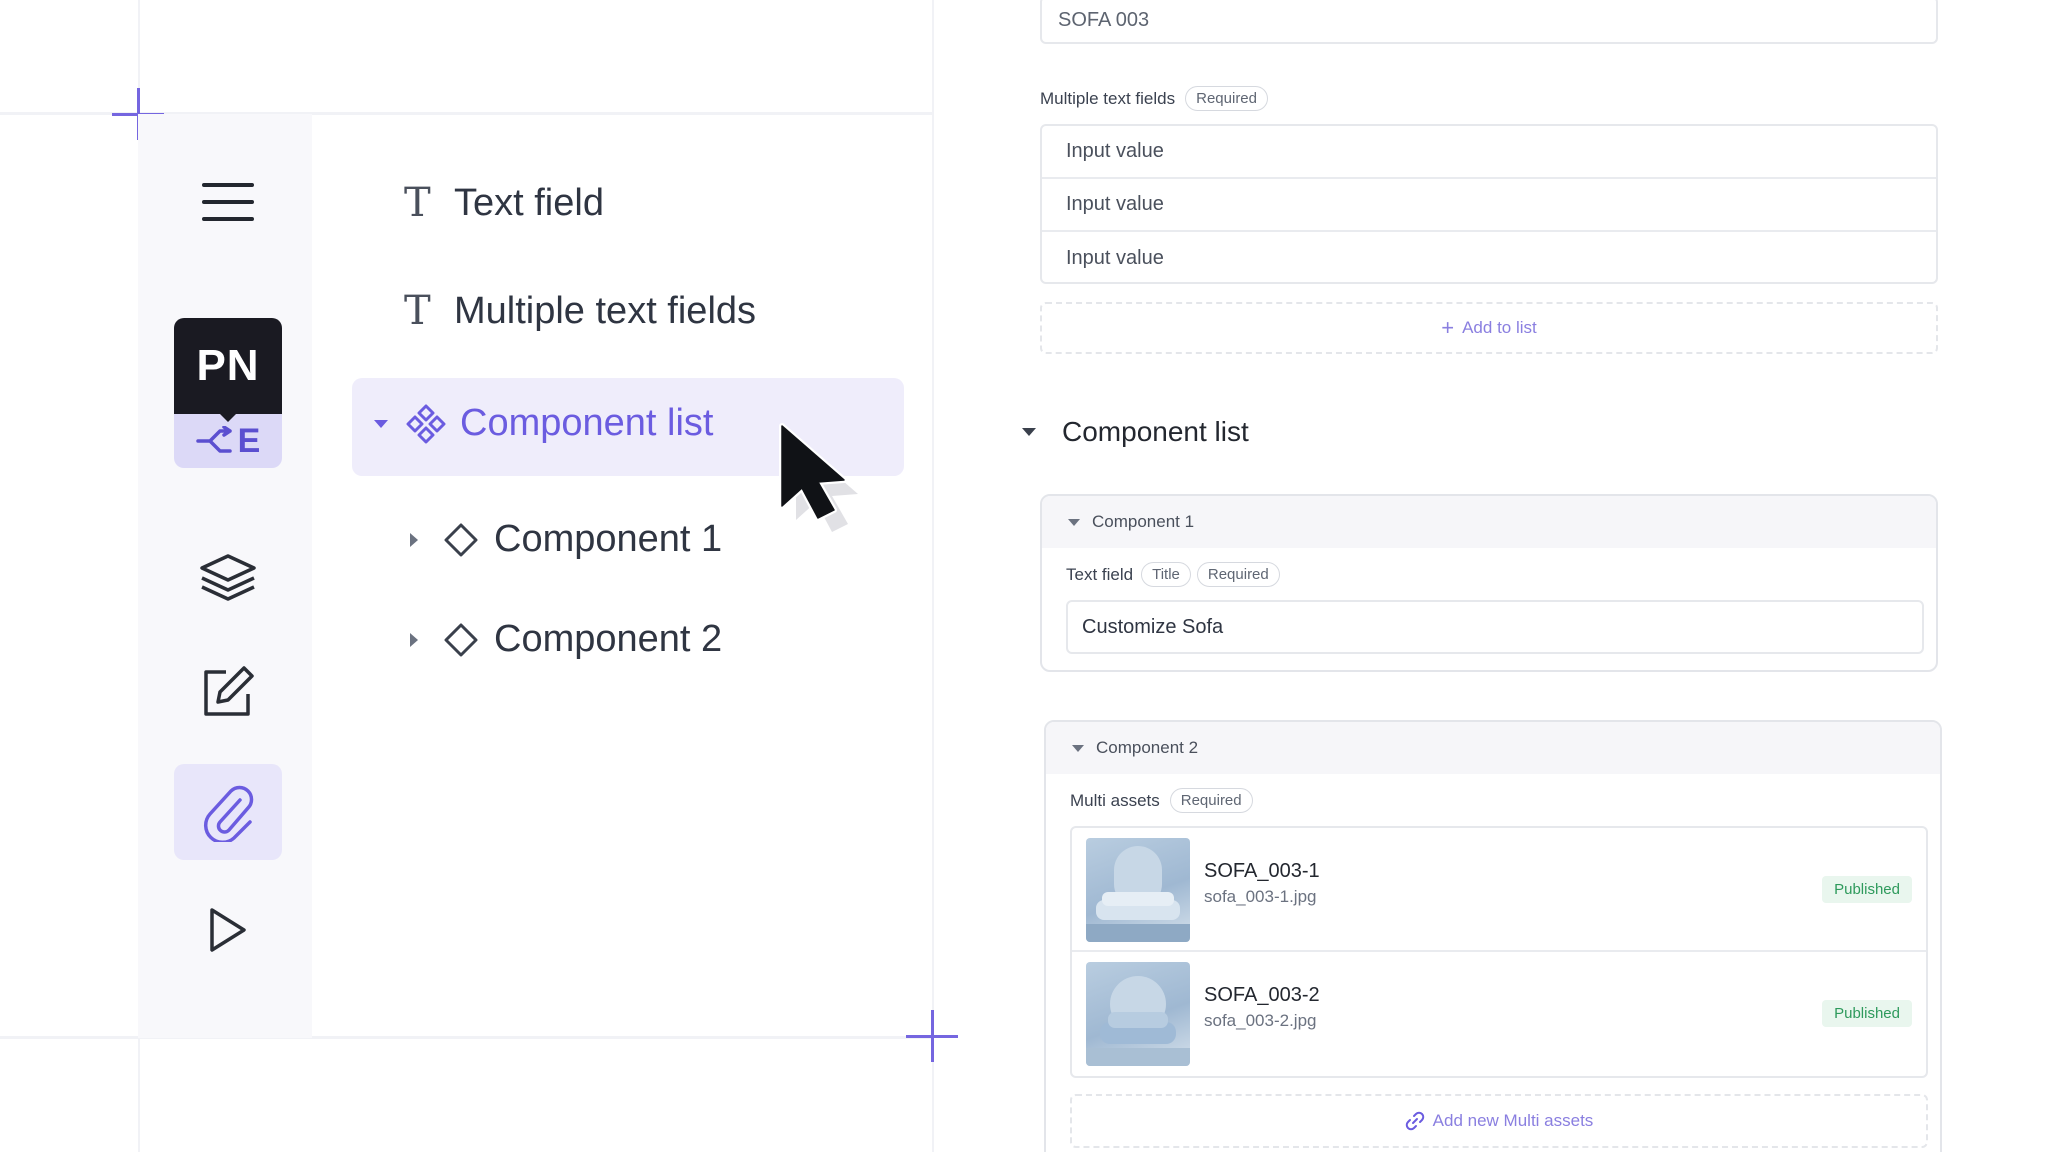  I want to click on logo-suffix: E, so click(249, 440).